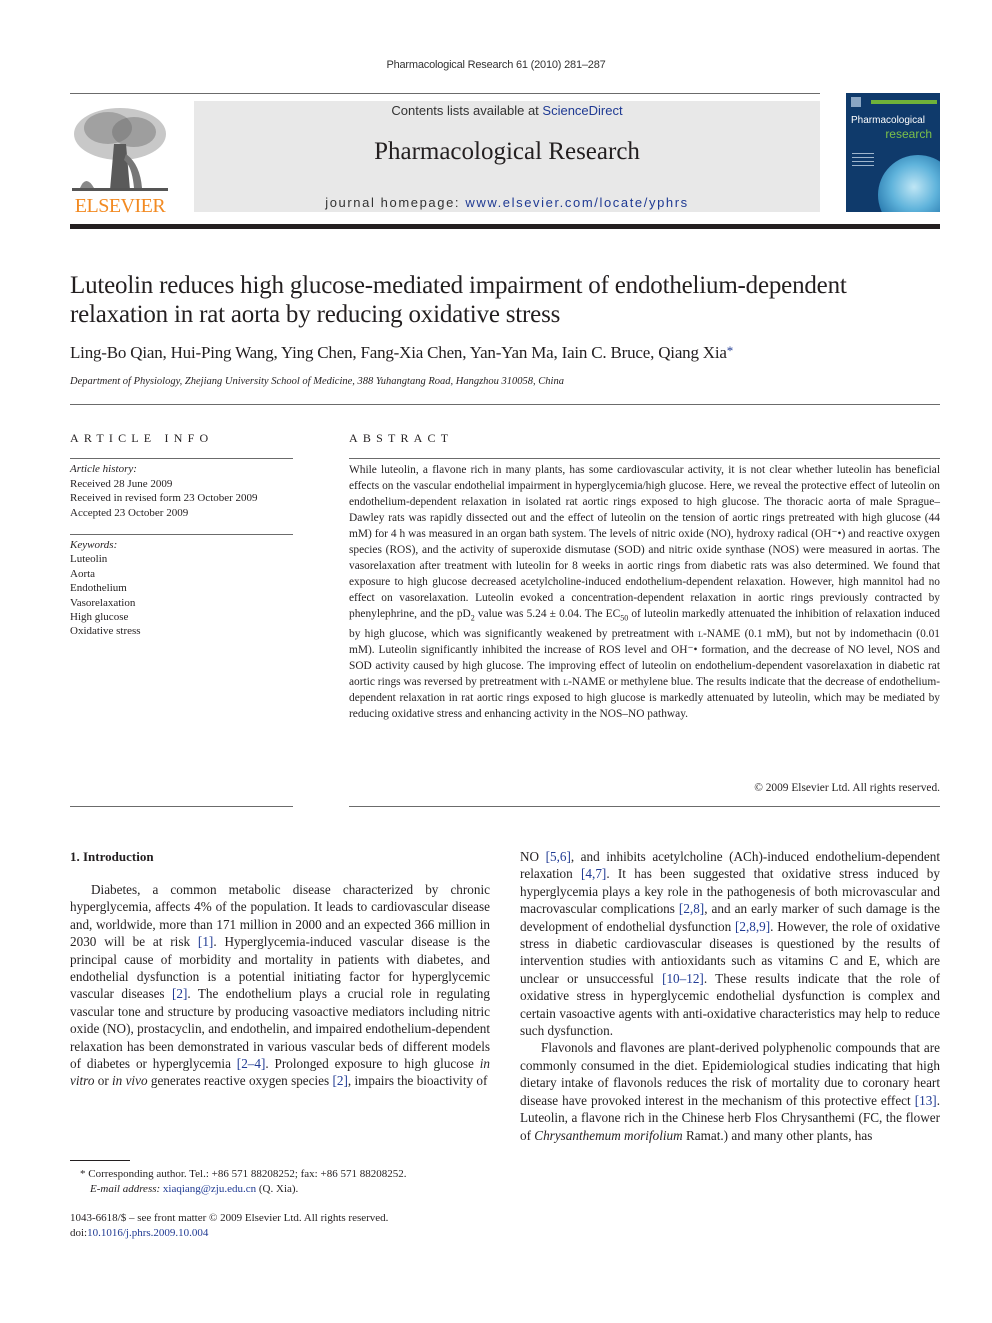 The height and width of the screenshot is (1323, 992). What do you see at coordinates (181, 806) in the screenshot?
I see `article-info-bottom-rule` at bounding box center [181, 806].